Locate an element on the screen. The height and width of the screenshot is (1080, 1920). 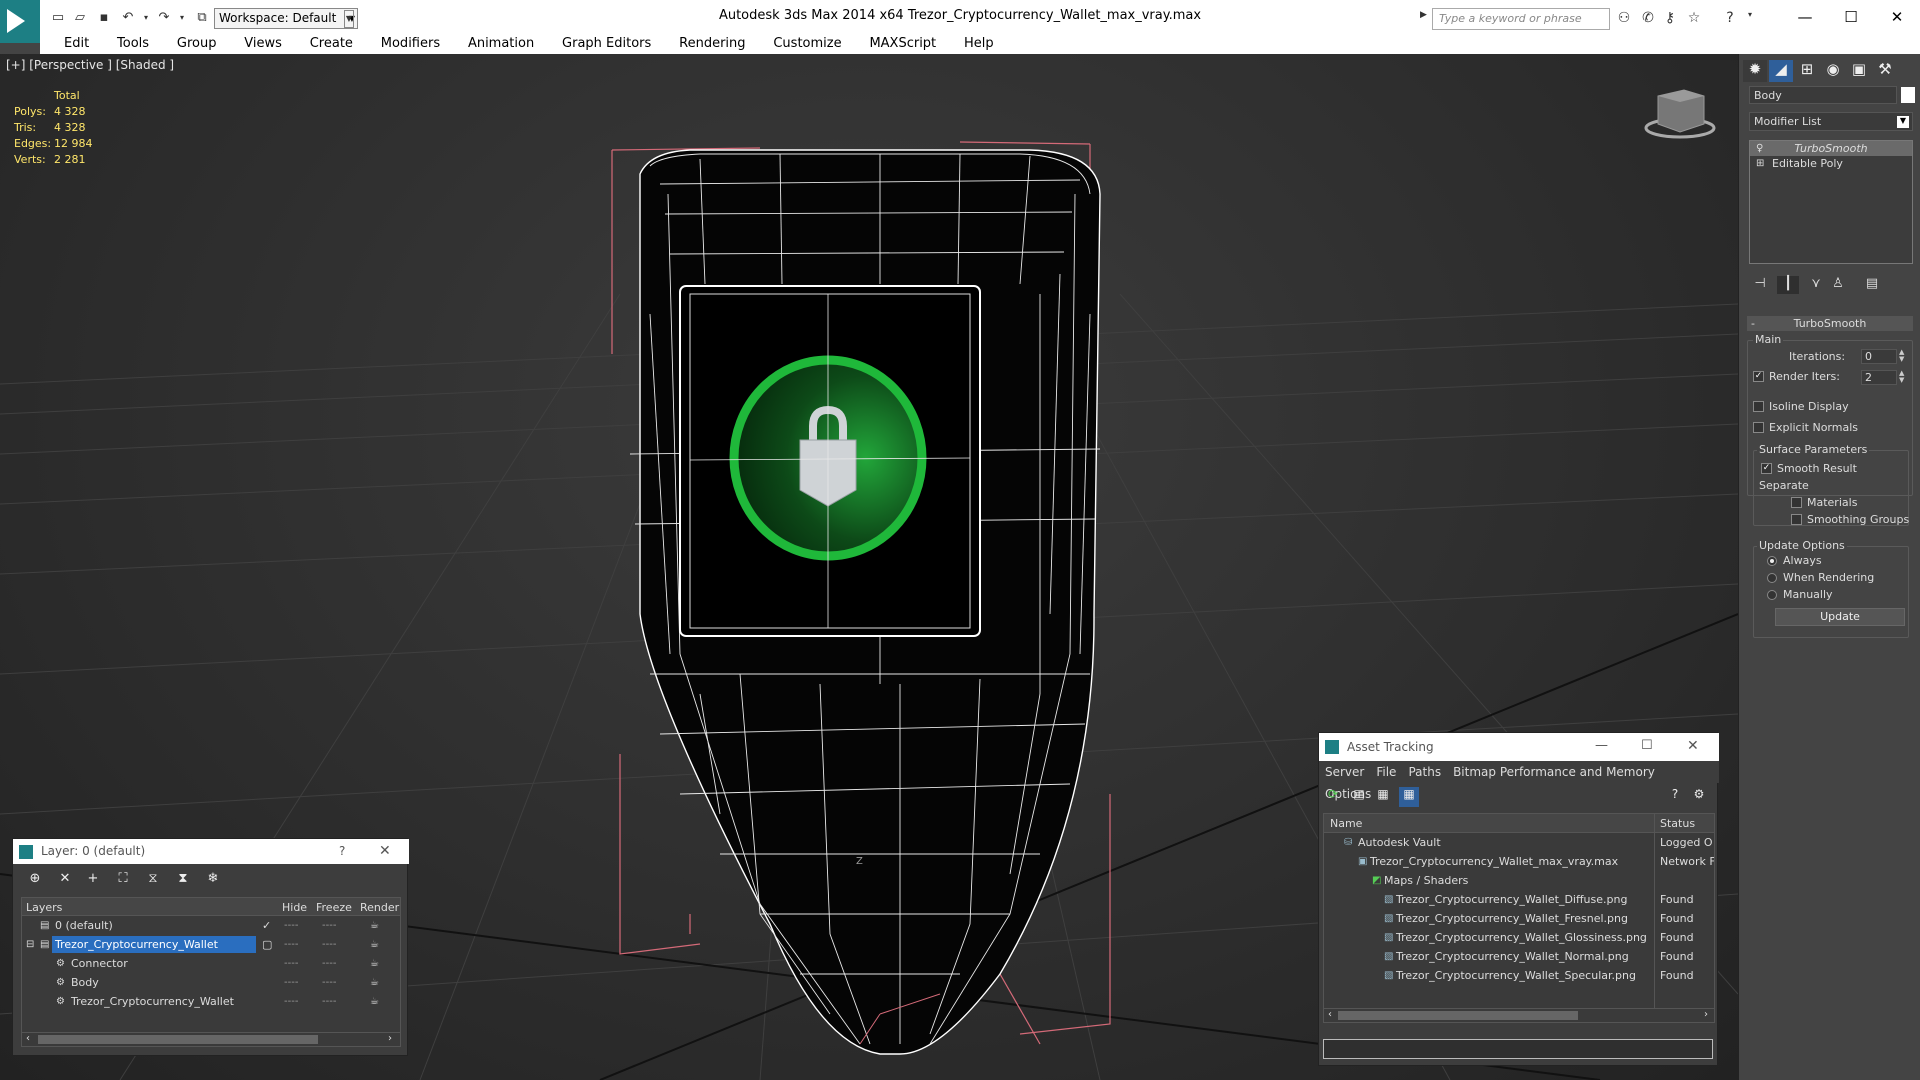
col-freeze: Freeze is located at coordinates (334, 907).